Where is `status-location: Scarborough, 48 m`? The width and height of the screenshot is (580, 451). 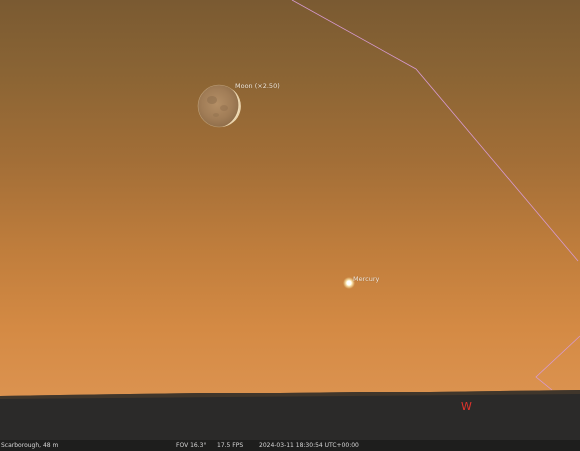 status-location: Scarborough, 48 m is located at coordinates (29, 445).